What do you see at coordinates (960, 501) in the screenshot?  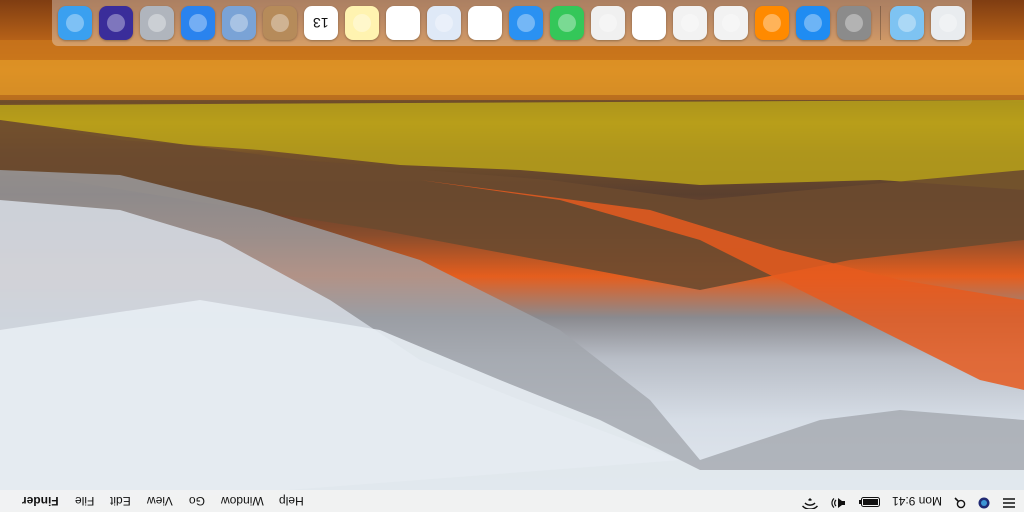 I see `spotlight-icon` at bounding box center [960, 501].